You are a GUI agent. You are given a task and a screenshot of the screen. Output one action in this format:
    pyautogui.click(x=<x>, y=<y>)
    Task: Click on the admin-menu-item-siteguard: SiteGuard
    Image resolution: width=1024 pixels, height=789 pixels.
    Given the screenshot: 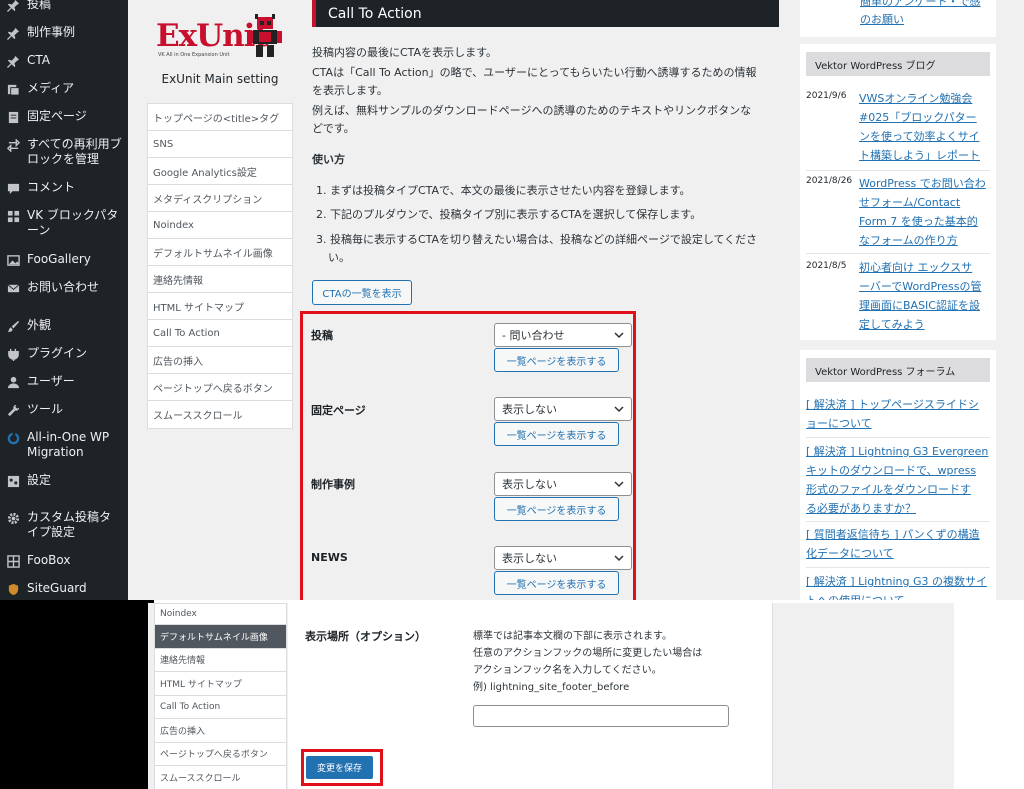 What is the action you would take?
    pyautogui.click(x=64, y=588)
    